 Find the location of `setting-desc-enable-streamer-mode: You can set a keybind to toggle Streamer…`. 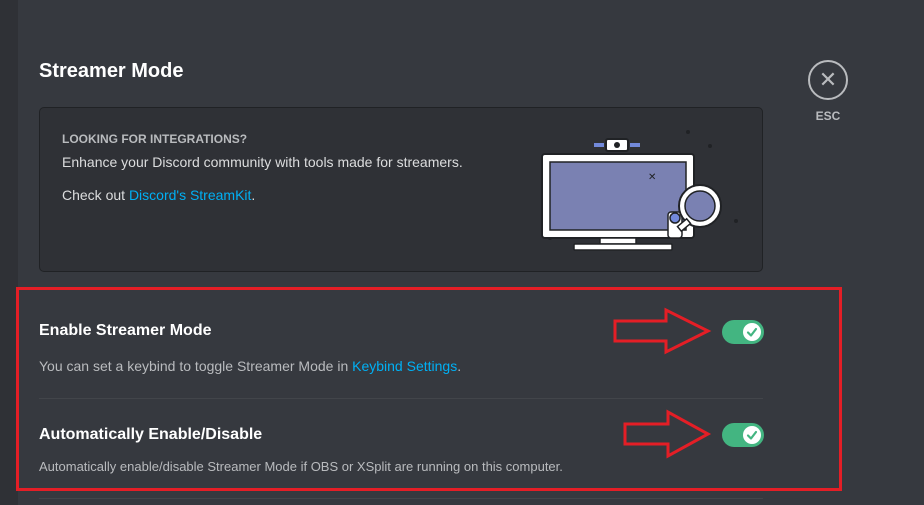

setting-desc-enable-streamer-mode: You can set a keybind to toggle Streamer… is located at coordinates (250, 366).